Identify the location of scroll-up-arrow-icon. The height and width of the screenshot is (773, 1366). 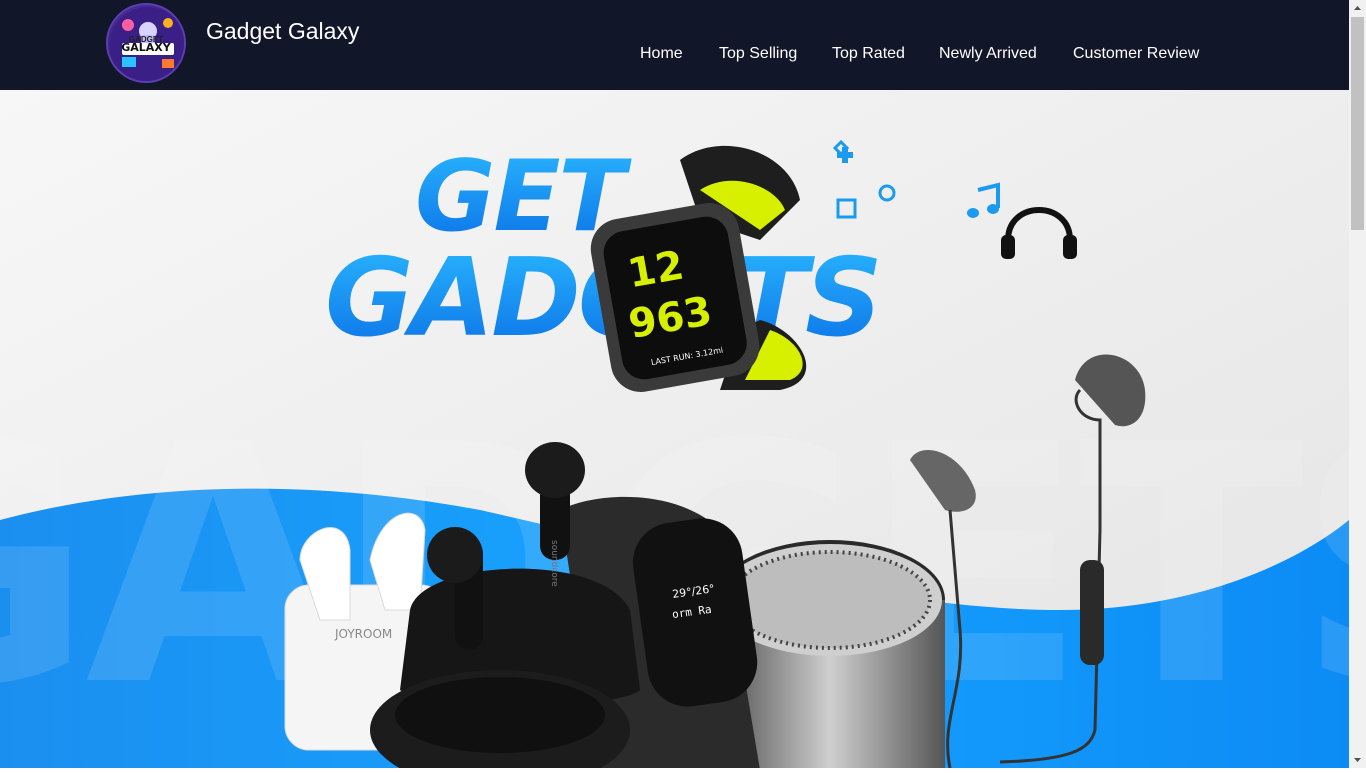
(1357, 8).